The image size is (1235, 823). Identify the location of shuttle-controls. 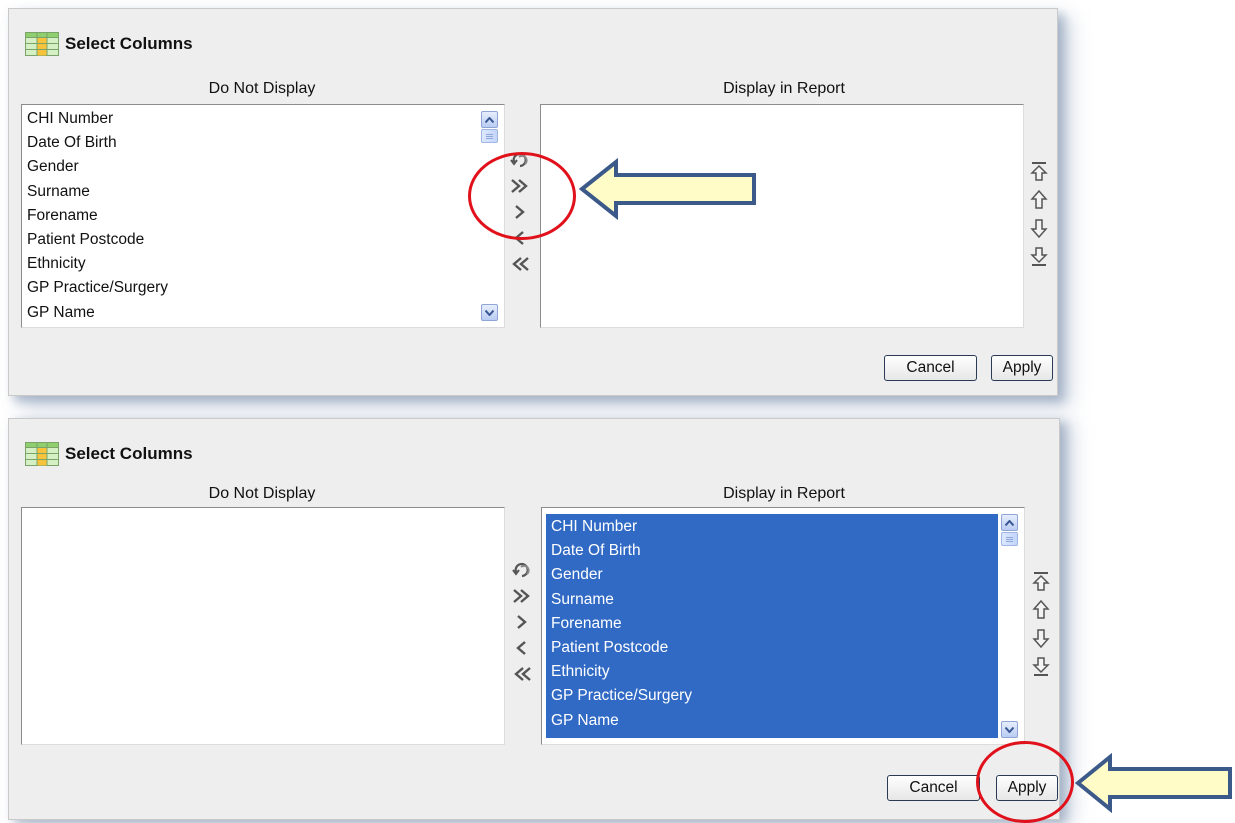
(523, 634).